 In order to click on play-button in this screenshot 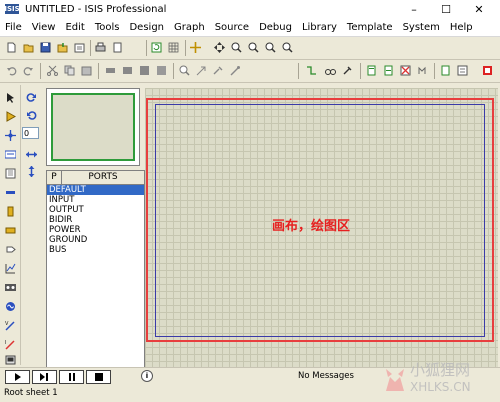, I will do `click(17, 377)`.